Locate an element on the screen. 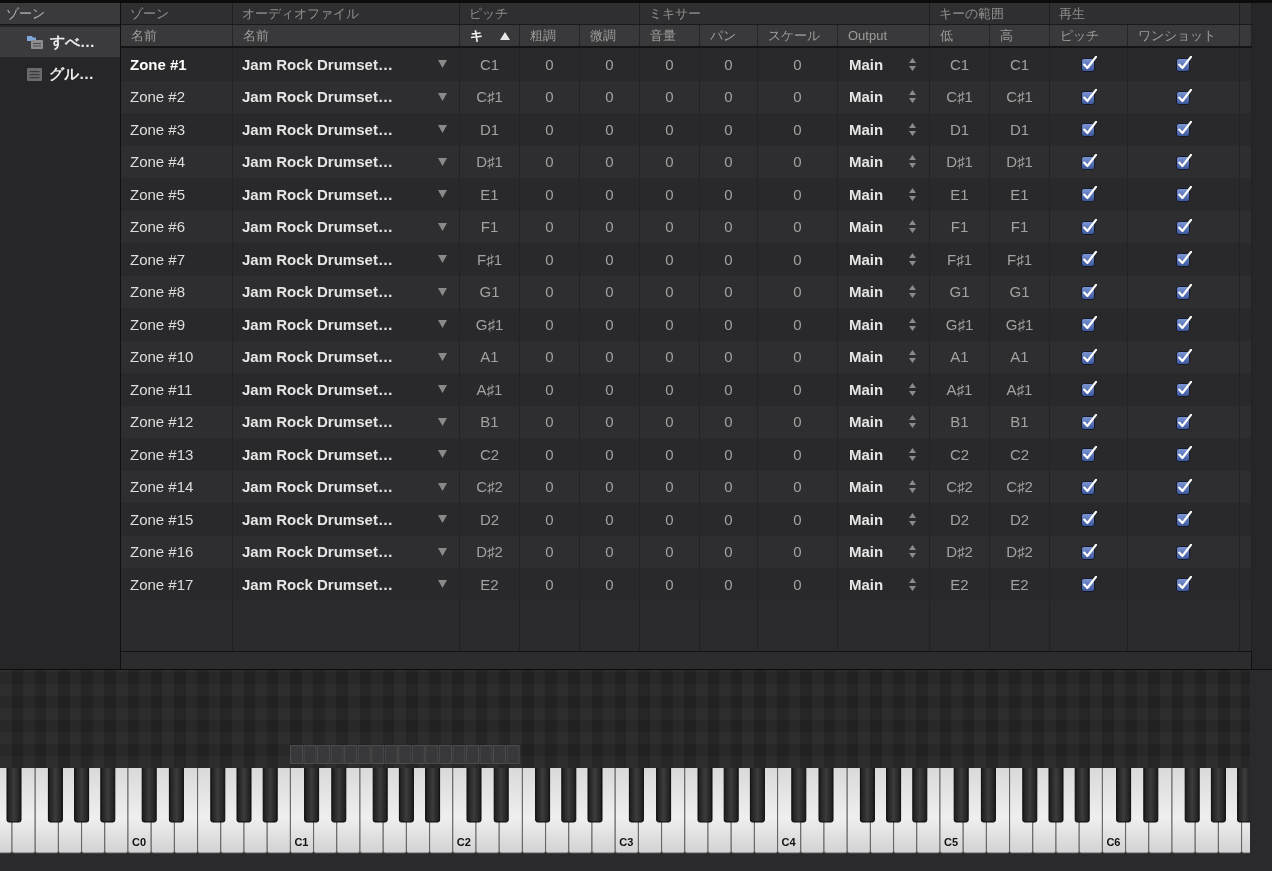  column-header: ピッチ is located at coordinates (1089, 35).